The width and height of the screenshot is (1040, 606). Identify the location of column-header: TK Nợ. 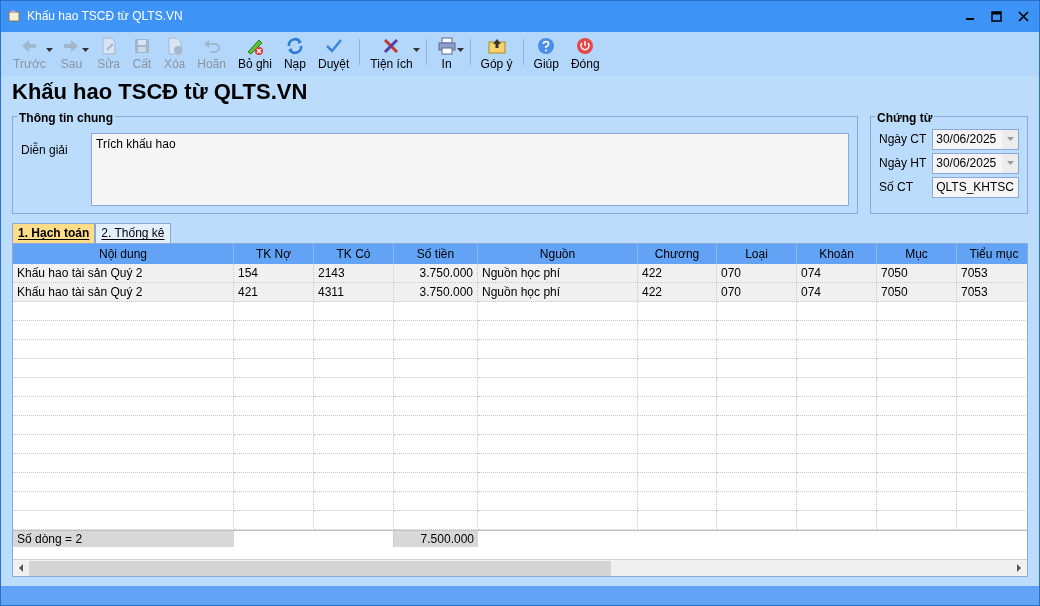
(274, 253).